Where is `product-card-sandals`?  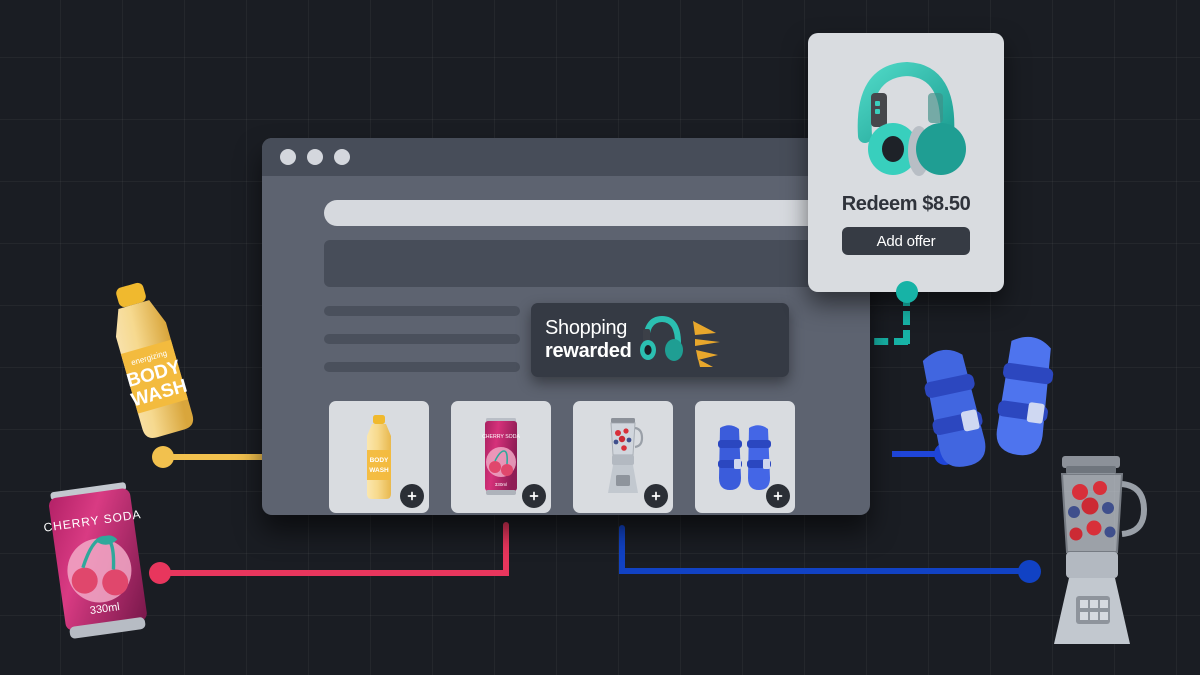
product-card-sandals is located at coordinates (745, 457).